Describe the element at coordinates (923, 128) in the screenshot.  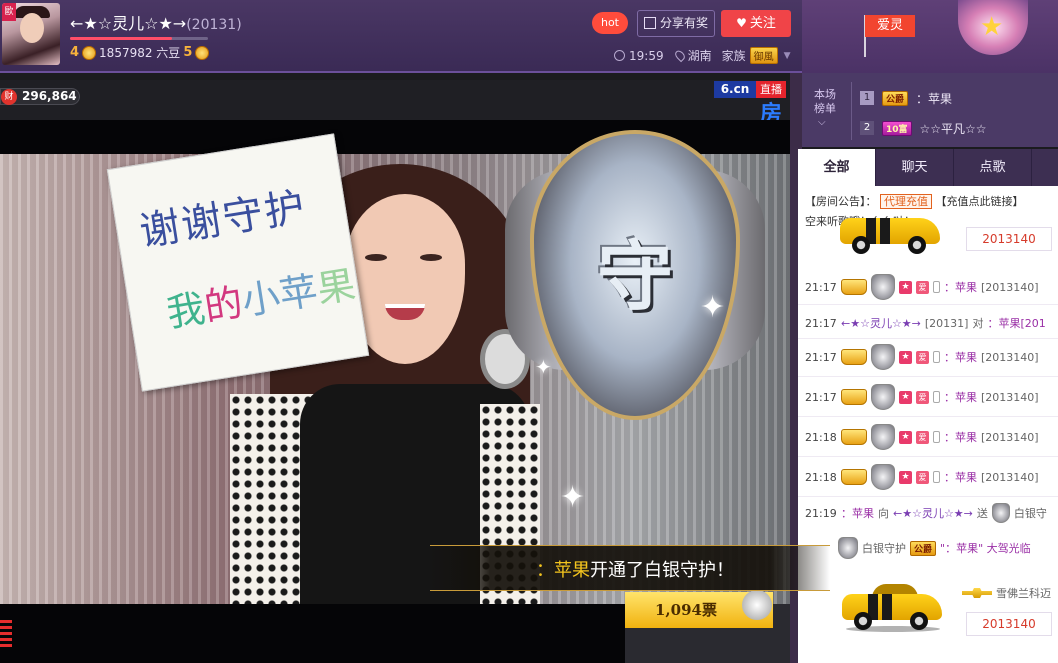
I see `ranking-row: 2 10富 ☆☆平凡☆☆` at that location.